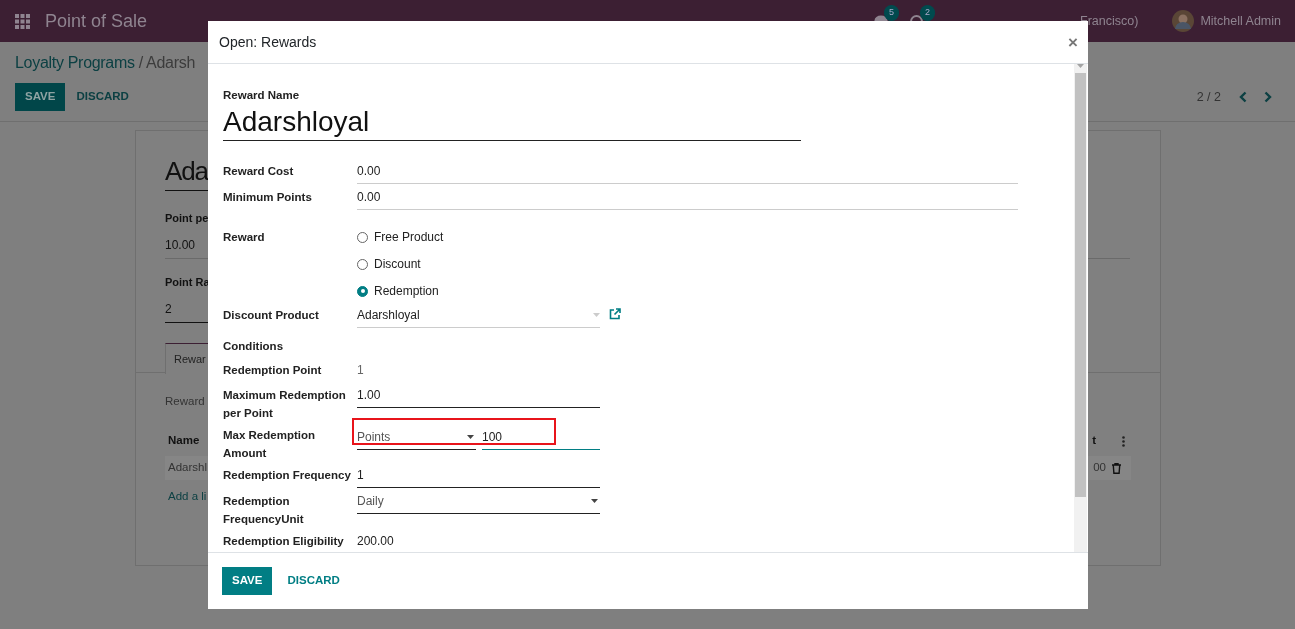  Describe the element at coordinates (478, 503) in the screenshot. I see `dropdown-field: Daily` at that location.